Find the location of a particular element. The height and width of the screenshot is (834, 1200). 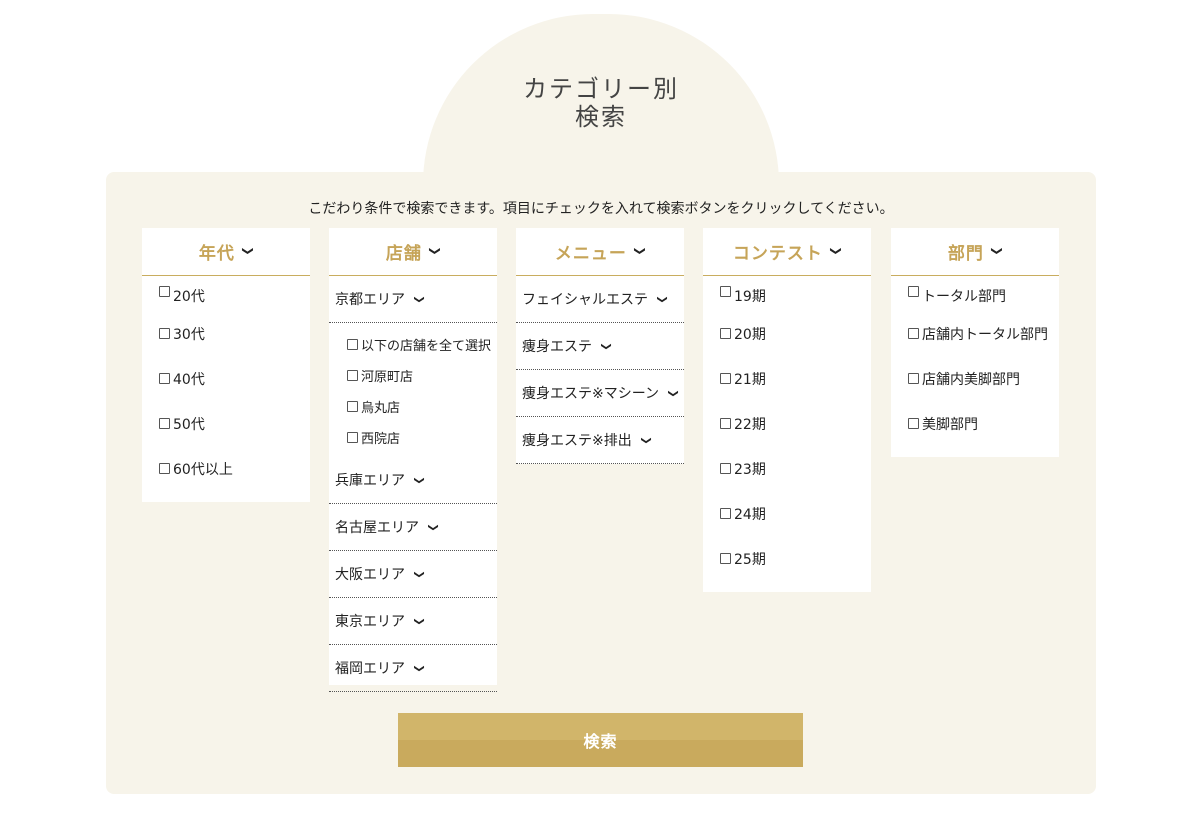

store-option: 西院店 is located at coordinates (422, 437).